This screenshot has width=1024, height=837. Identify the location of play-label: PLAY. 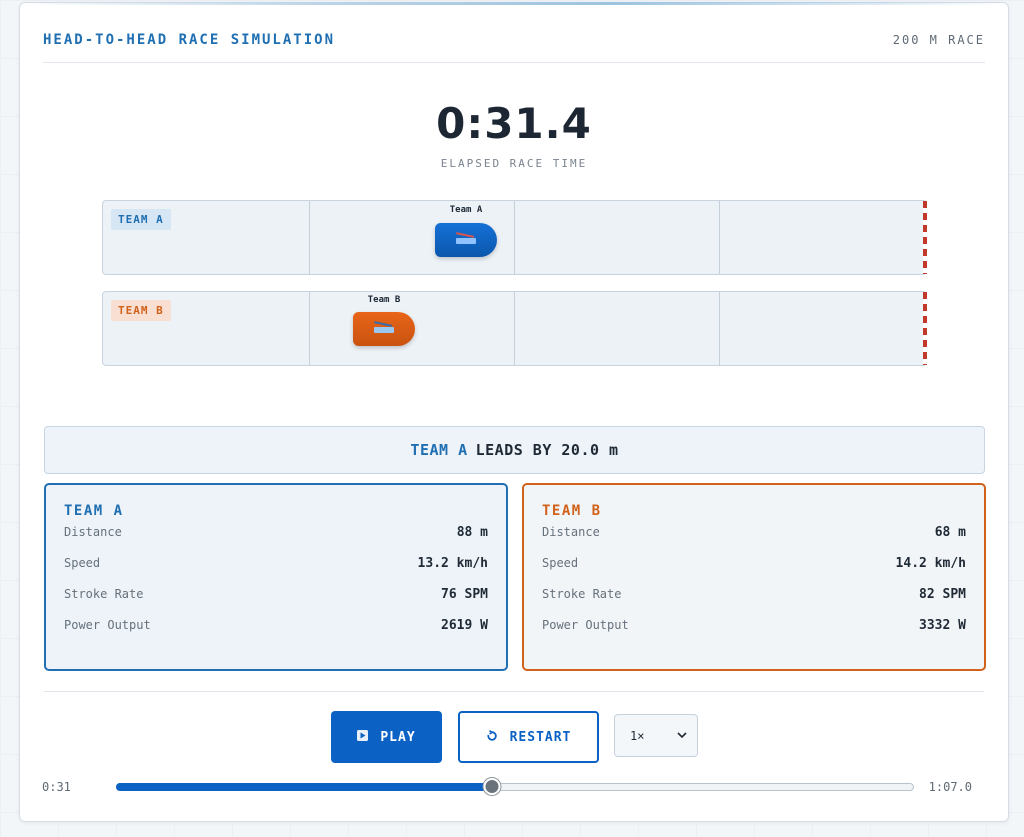
(398, 737).